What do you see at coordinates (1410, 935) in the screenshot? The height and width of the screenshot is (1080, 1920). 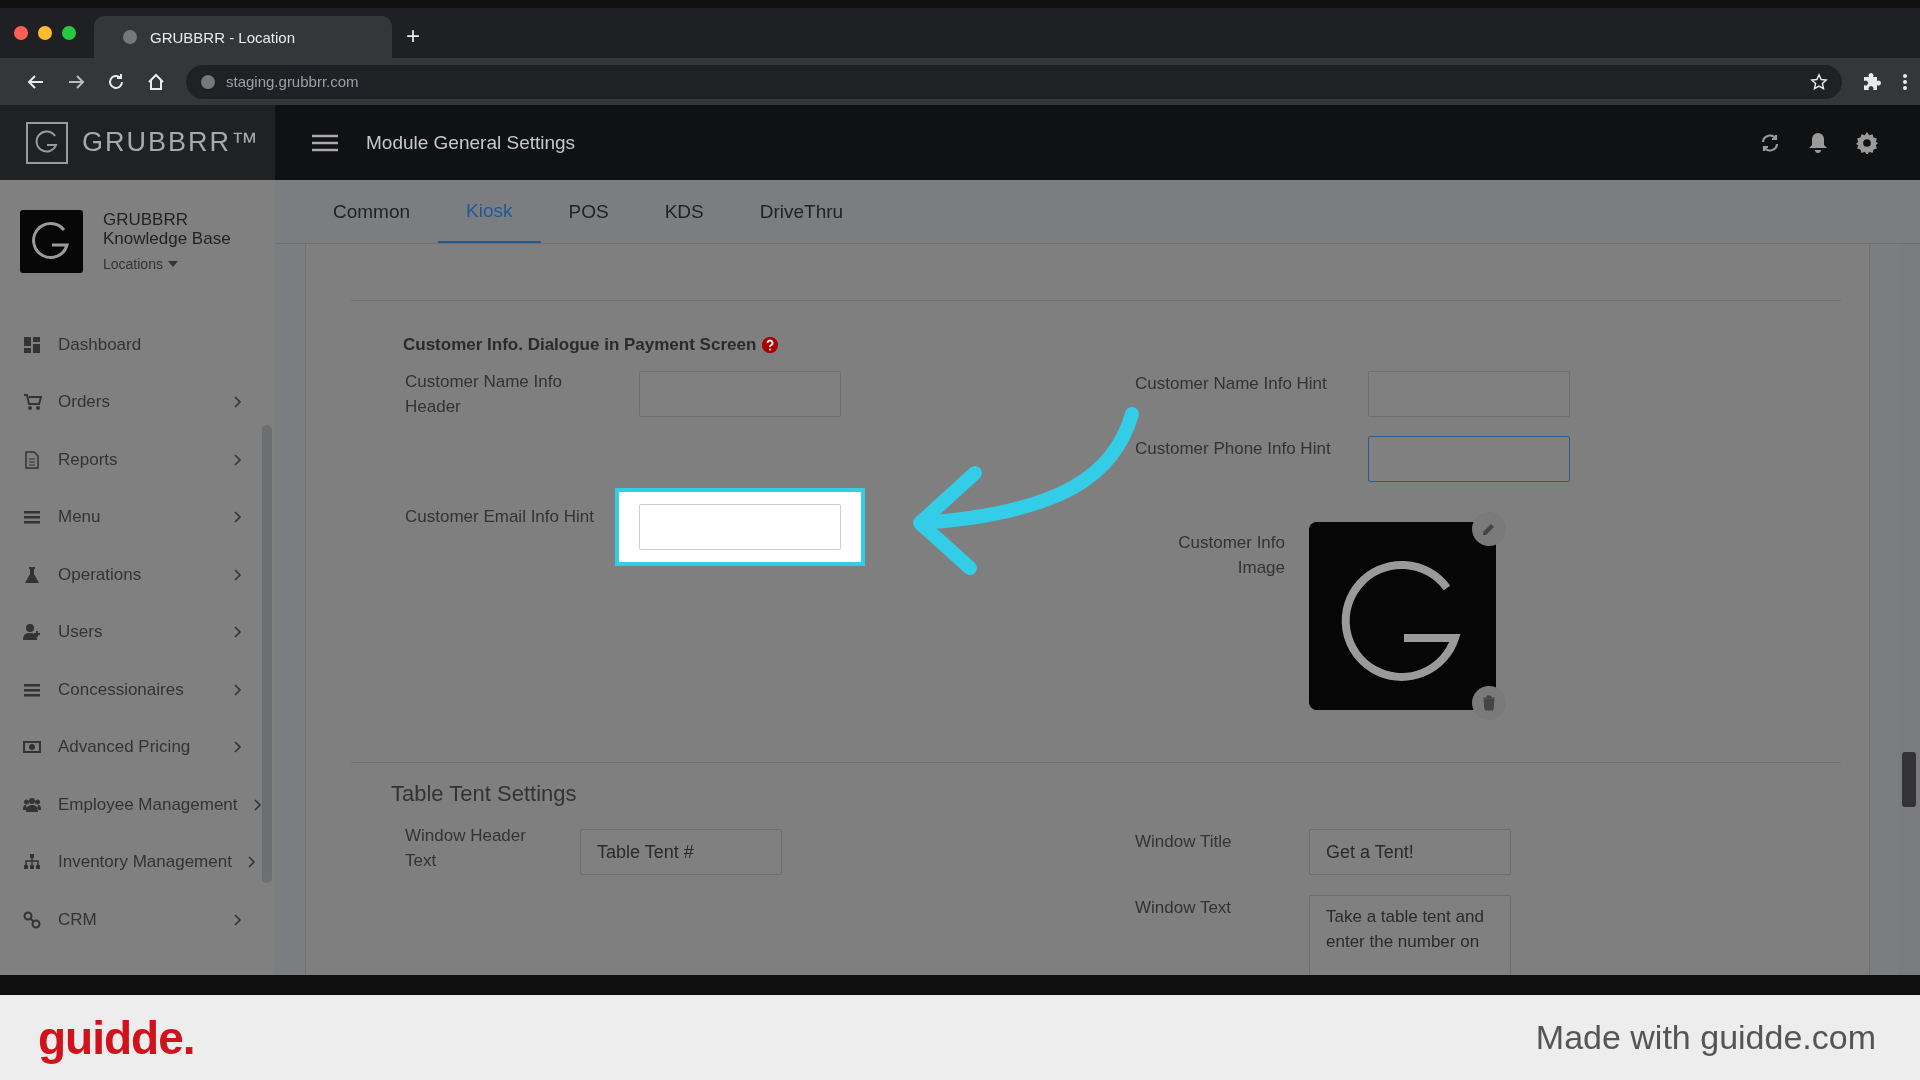 I see `text-area: Take a table tent and enter the number on` at bounding box center [1410, 935].